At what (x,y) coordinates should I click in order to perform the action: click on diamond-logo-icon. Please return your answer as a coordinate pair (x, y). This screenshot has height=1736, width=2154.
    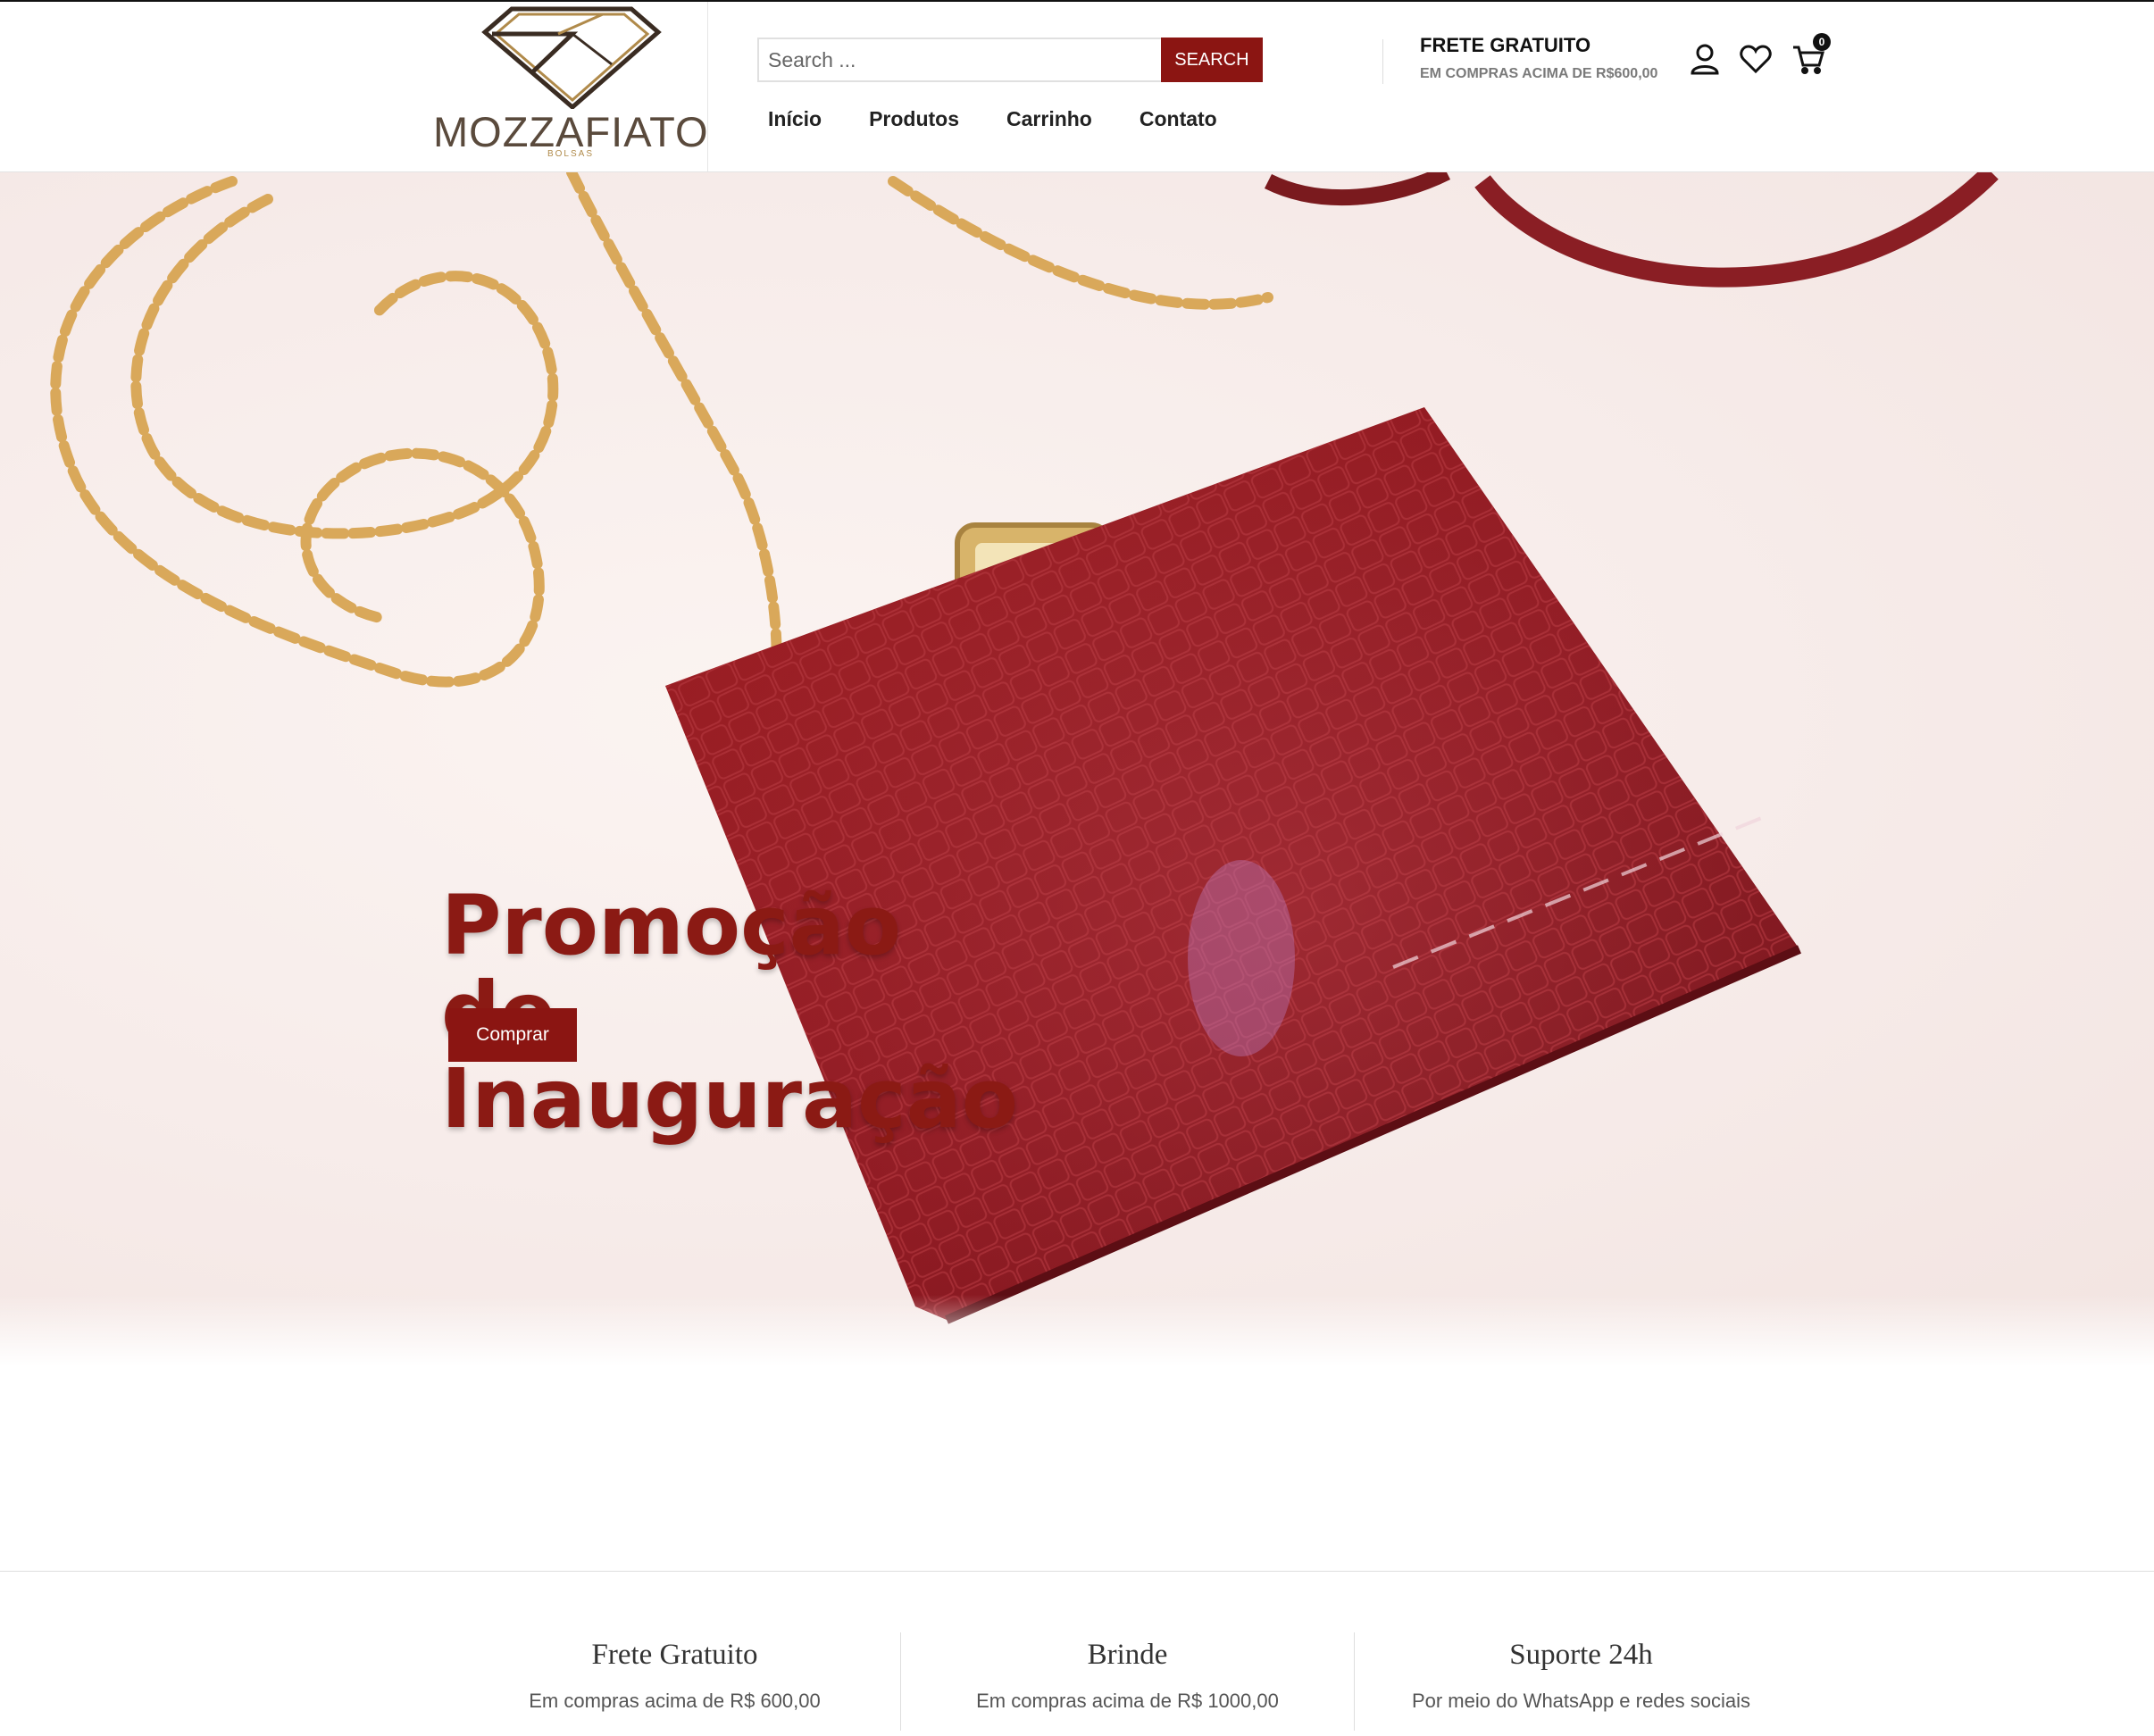
    Looking at the image, I should click on (571, 57).